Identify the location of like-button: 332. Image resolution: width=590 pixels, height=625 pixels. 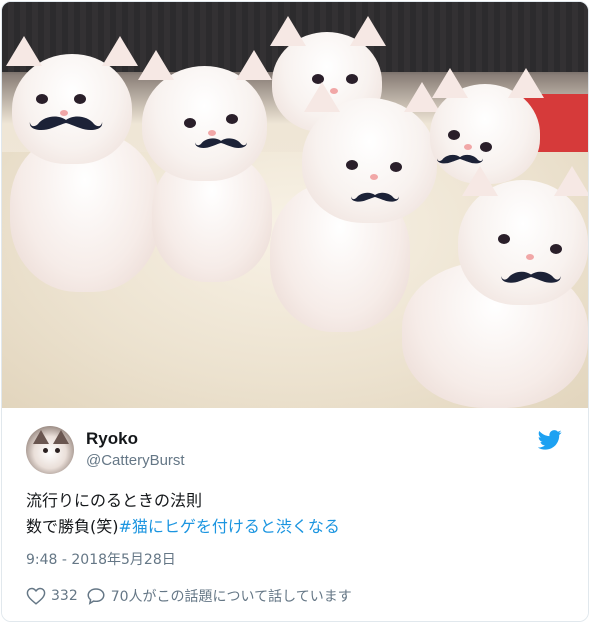
(52, 596).